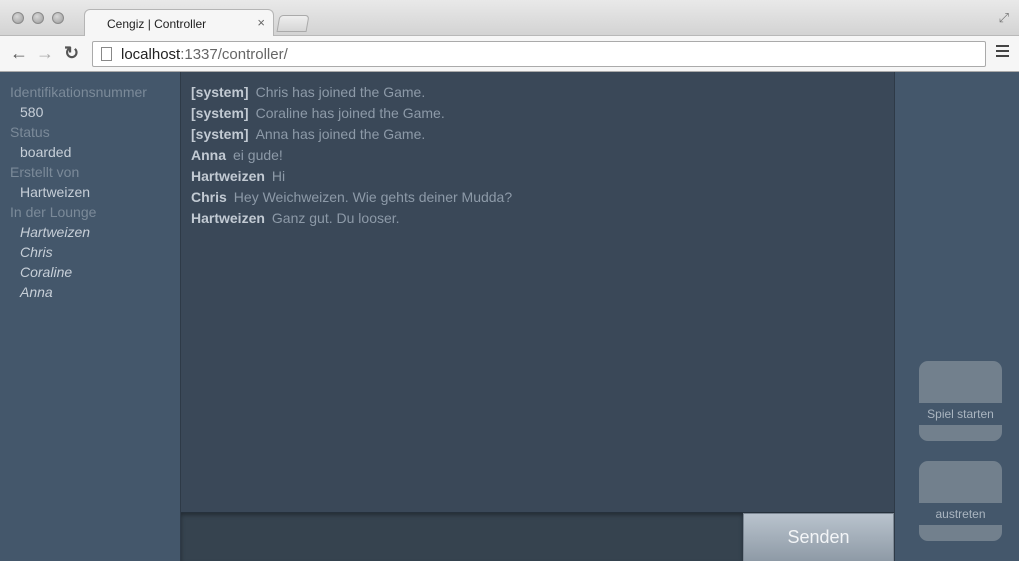  What do you see at coordinates (509, 18) in the screenshot?
I see `browser-titlebar: Cengiz | Controller × ⤢` at bounding box center [509, 18].